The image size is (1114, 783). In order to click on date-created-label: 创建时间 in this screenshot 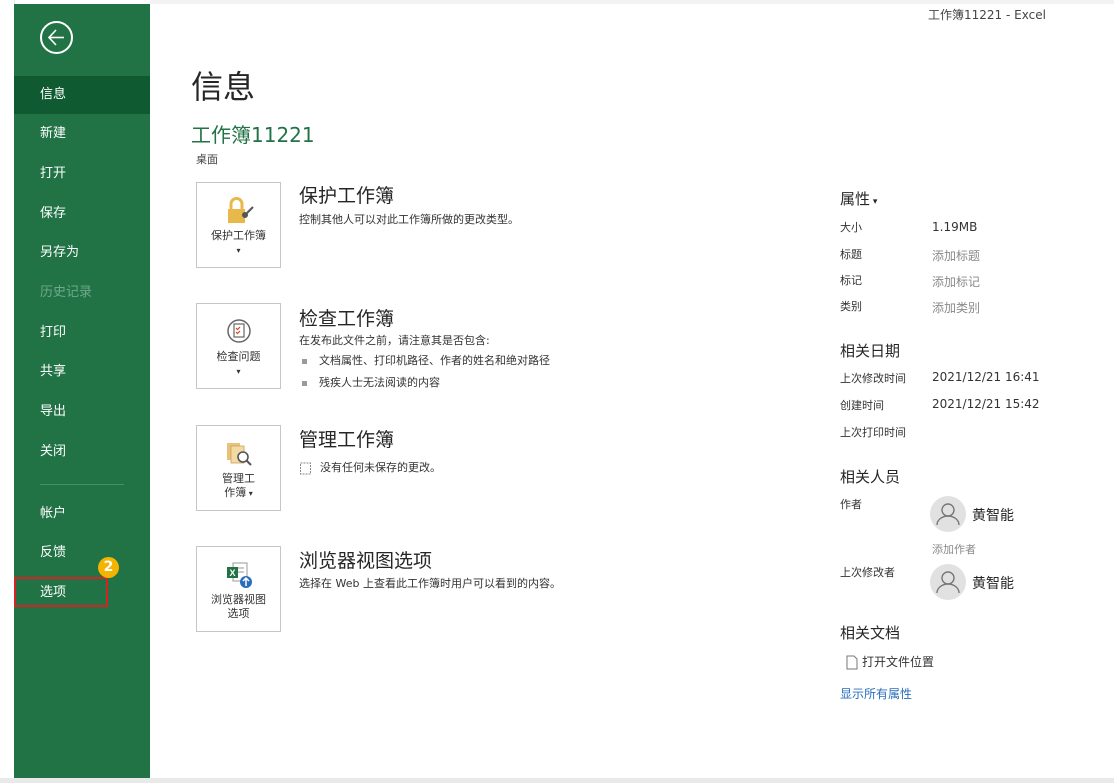, I will do `click(862, 405)`.